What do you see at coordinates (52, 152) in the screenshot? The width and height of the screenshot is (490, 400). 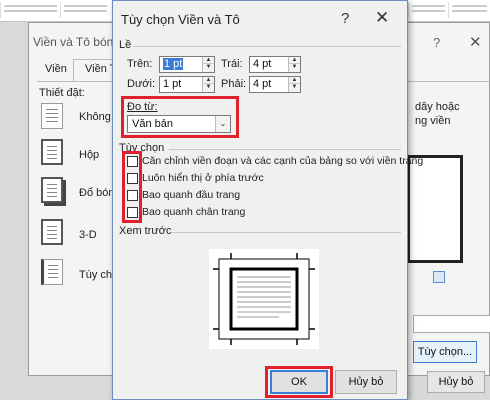 I see `setting-box-icon` at bounding box center [52, 152].